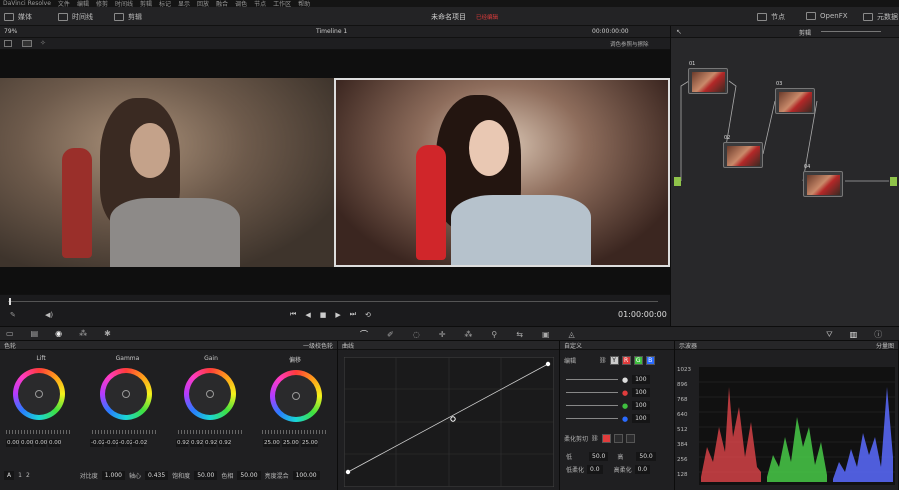 The image size is (899, 490). I want to click on speaker-icon: ◀), so click(49, 315).